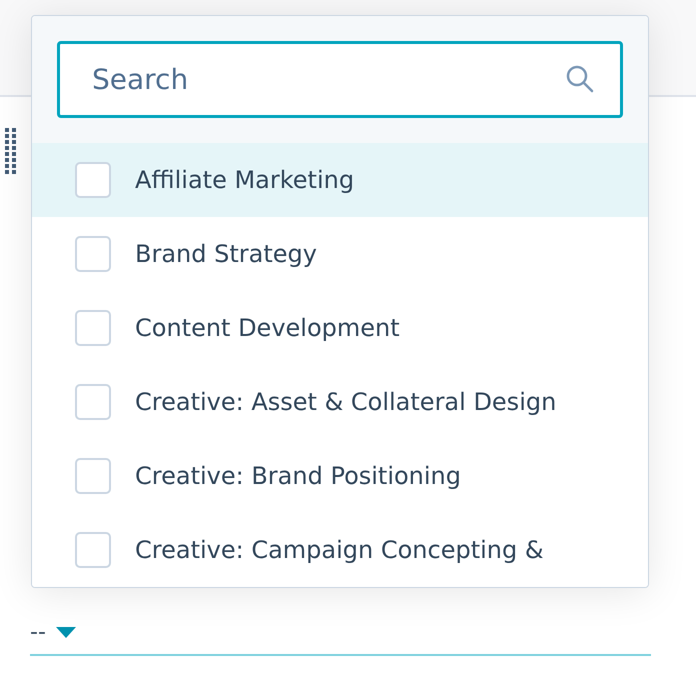  Describe the element at coordinates (580, 79) in the screenshot. I see `search-icon` at that location.